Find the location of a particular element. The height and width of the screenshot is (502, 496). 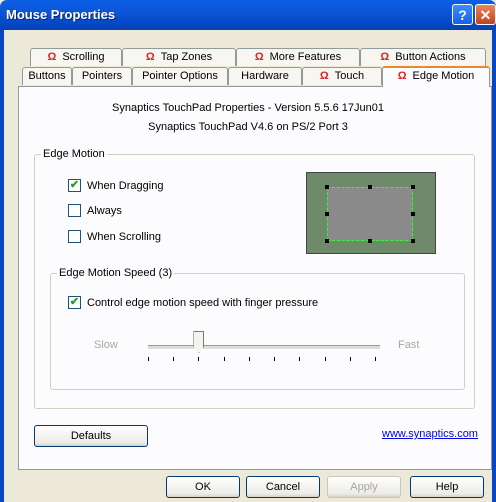

tab-hardware: Hardware is located at coordinates (265, 76).